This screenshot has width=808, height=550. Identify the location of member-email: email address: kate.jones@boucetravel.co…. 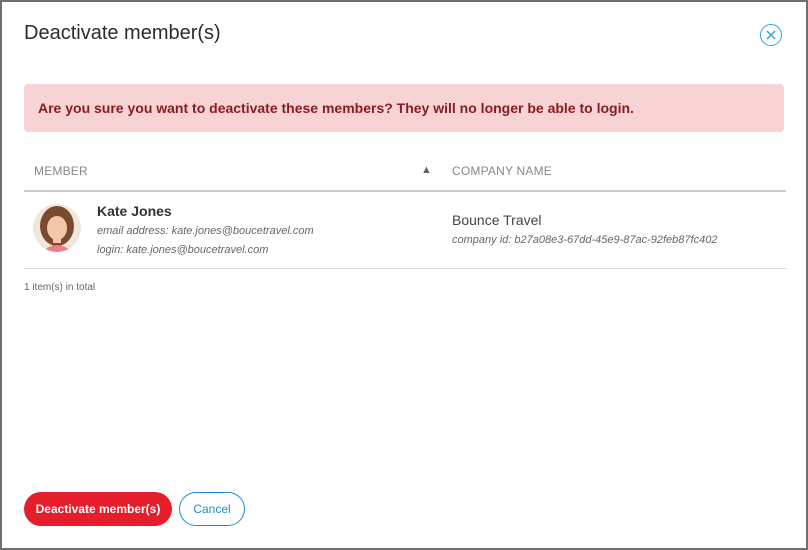
(205, 231).